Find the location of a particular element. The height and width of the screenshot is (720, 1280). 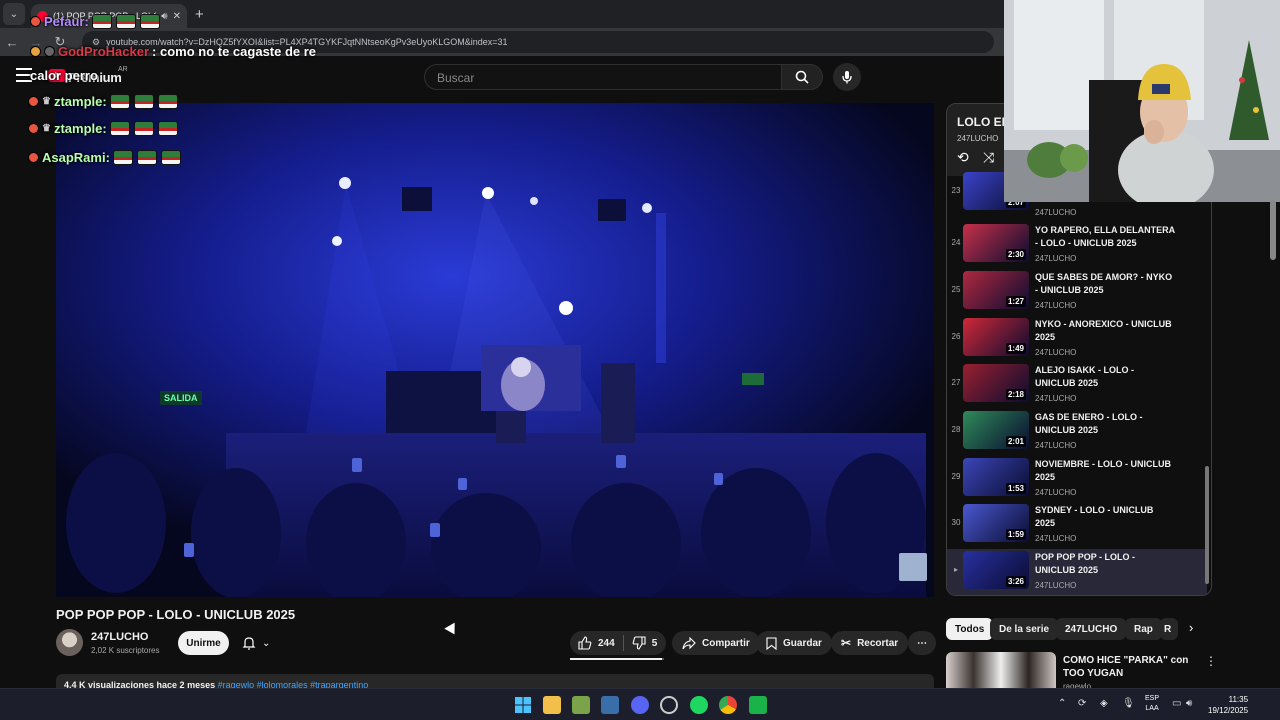

chip-all: Todos is located at coordinates (970, 629).